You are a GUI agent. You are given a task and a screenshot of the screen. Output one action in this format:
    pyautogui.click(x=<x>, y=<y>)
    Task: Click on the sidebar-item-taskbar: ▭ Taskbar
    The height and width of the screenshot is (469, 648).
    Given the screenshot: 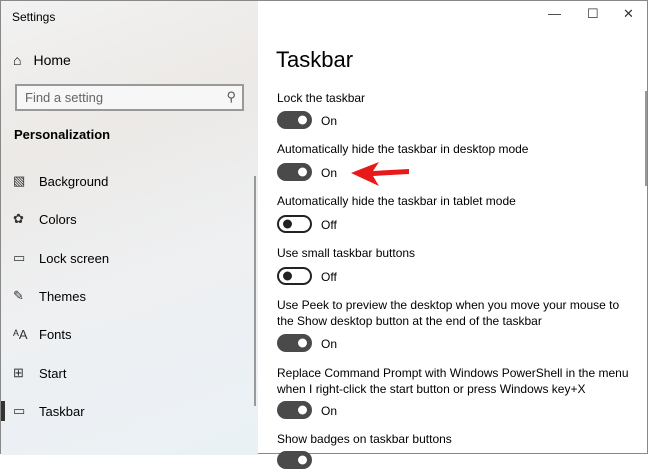 What is the action you would take?
    pyautogui.click(x=126, y=411)
    